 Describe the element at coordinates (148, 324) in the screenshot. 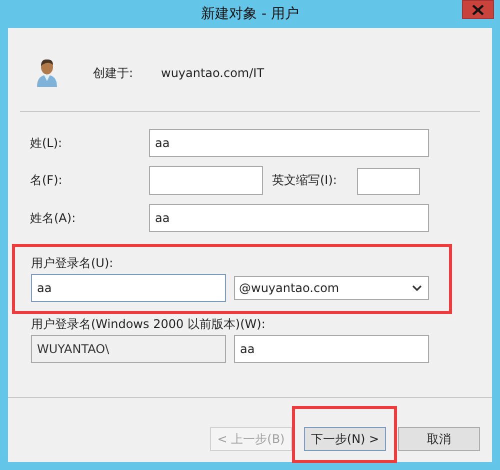

I see `field-label: 用户登录名(Windows 2000 以前版本)(W):` at that location.